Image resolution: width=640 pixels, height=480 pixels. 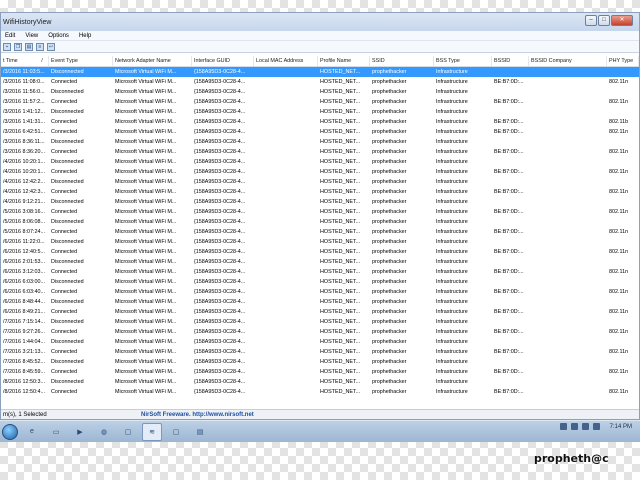 What do you see at coordinates (152, 431) in the screenshot?
I see `wifi-history-icon: ≋` at bounding box center [152, 431].